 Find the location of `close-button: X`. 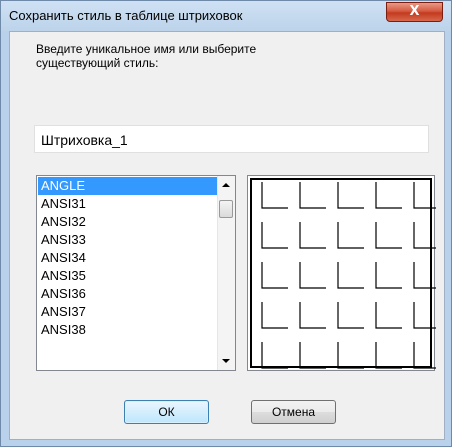

close-button: X is located at coordinates (414, 12).